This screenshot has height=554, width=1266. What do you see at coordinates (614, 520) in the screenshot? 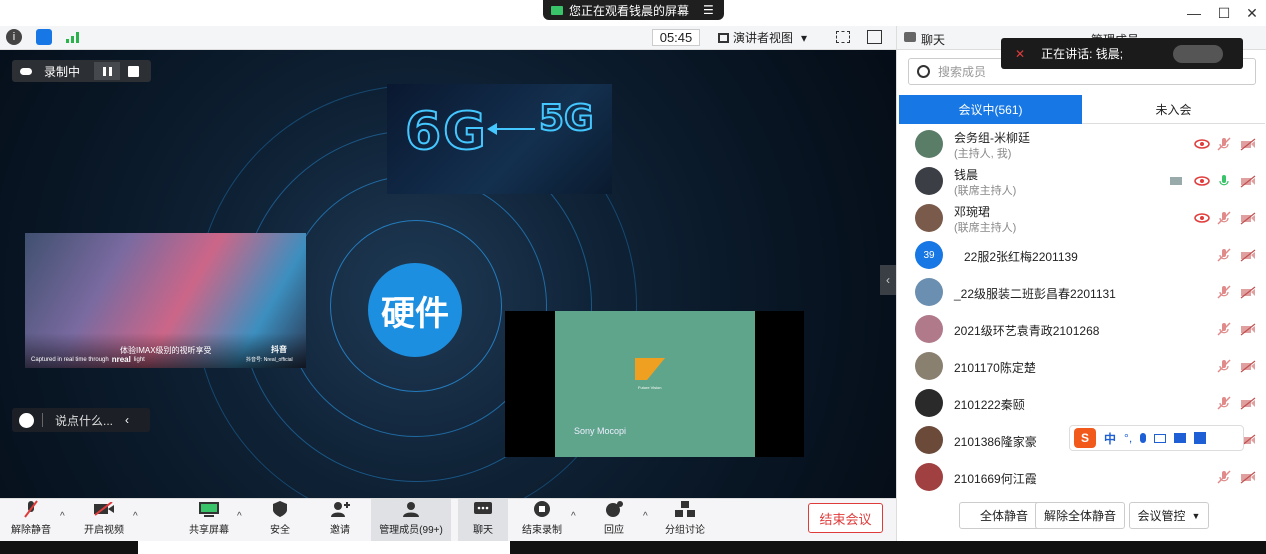
I see `react-button: 回应` at bounding box center [614, 520].